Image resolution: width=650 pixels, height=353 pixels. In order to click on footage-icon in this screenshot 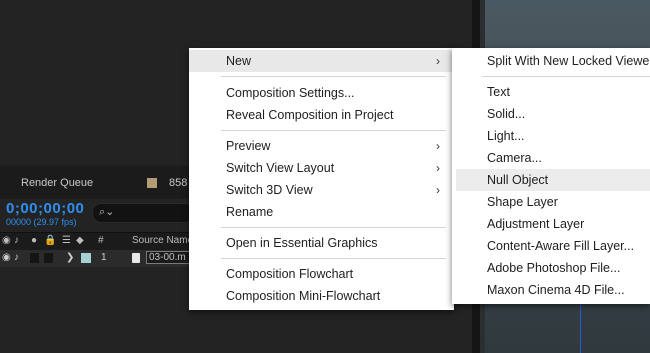, I will do `click(136, 258)`.